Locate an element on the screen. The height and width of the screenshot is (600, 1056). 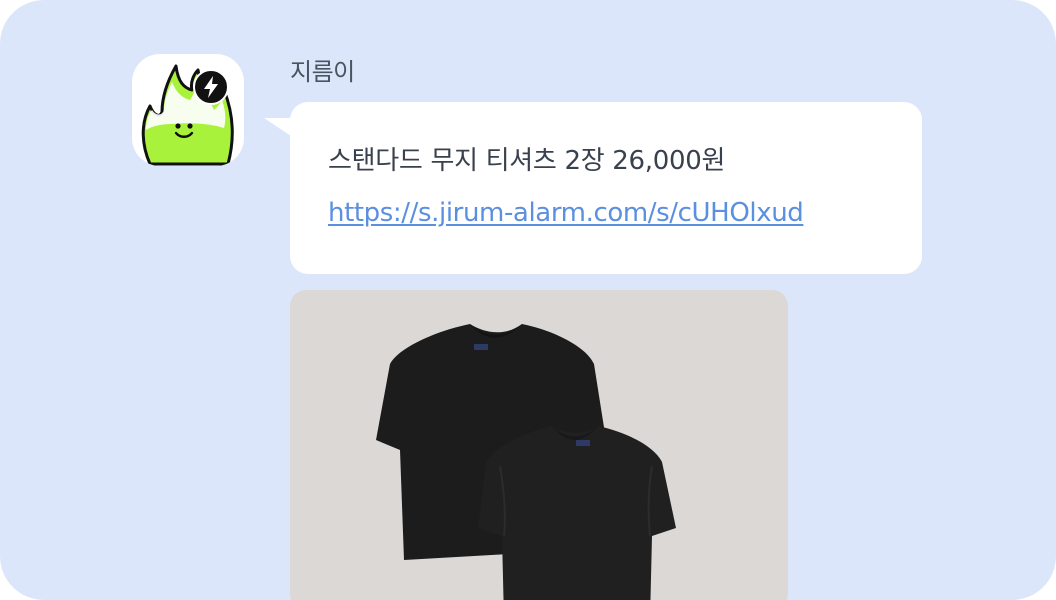
lightning-bolt-icon is located at coordinates (211, 87).